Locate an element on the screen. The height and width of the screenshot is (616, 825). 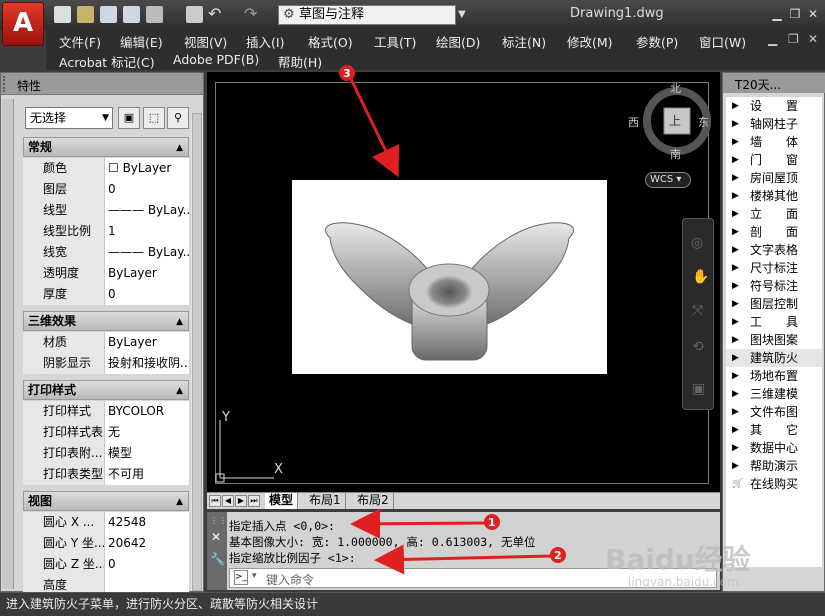
save-as-icon is located at coordinates (131, 14).